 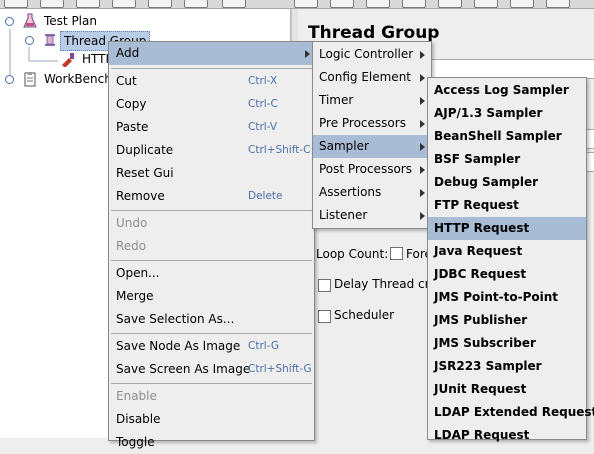 I want to click on submenu-item-timer: Timer, so click(x=372, y=100).